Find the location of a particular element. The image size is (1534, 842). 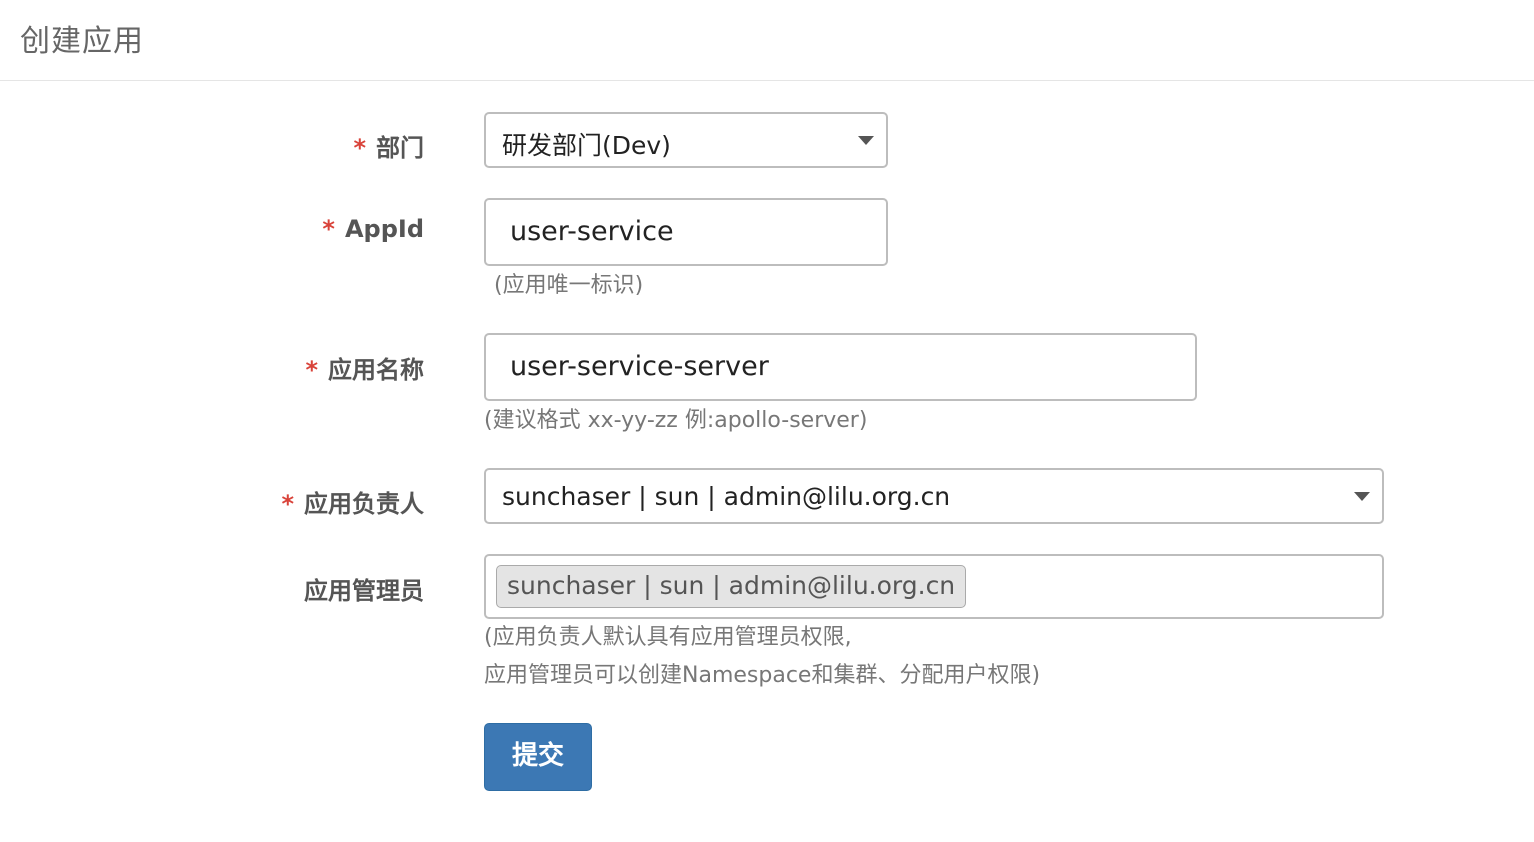

appid-input: user-service is located at coordinates (686, 232).